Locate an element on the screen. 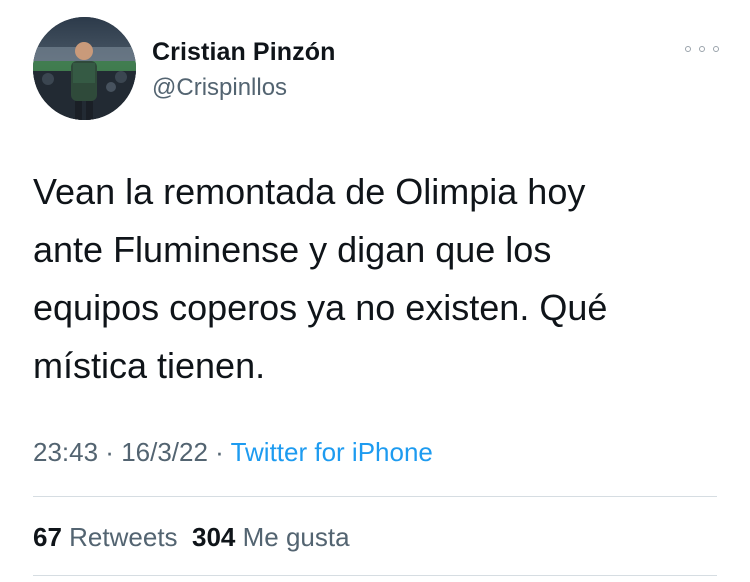 Image resolution: width=750 pixels, height=582 pixels. user-handle: @Crispinllos is located at coordinates (243, 88).